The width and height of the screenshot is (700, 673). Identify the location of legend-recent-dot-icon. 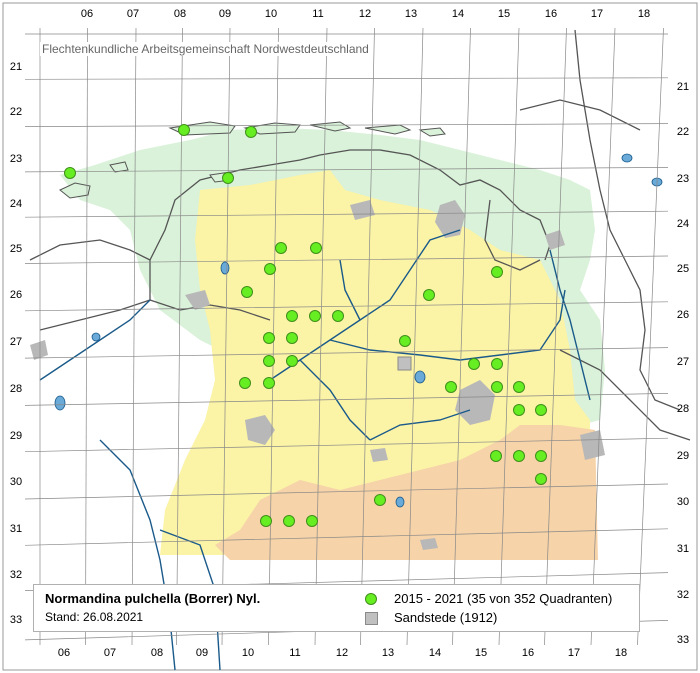
(371, 599).